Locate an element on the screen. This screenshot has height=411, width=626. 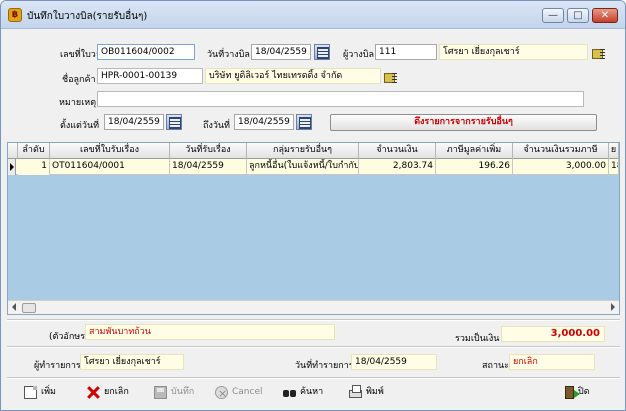
cancel-edit-button-label: Cancel is located at coordinates (247, 392).